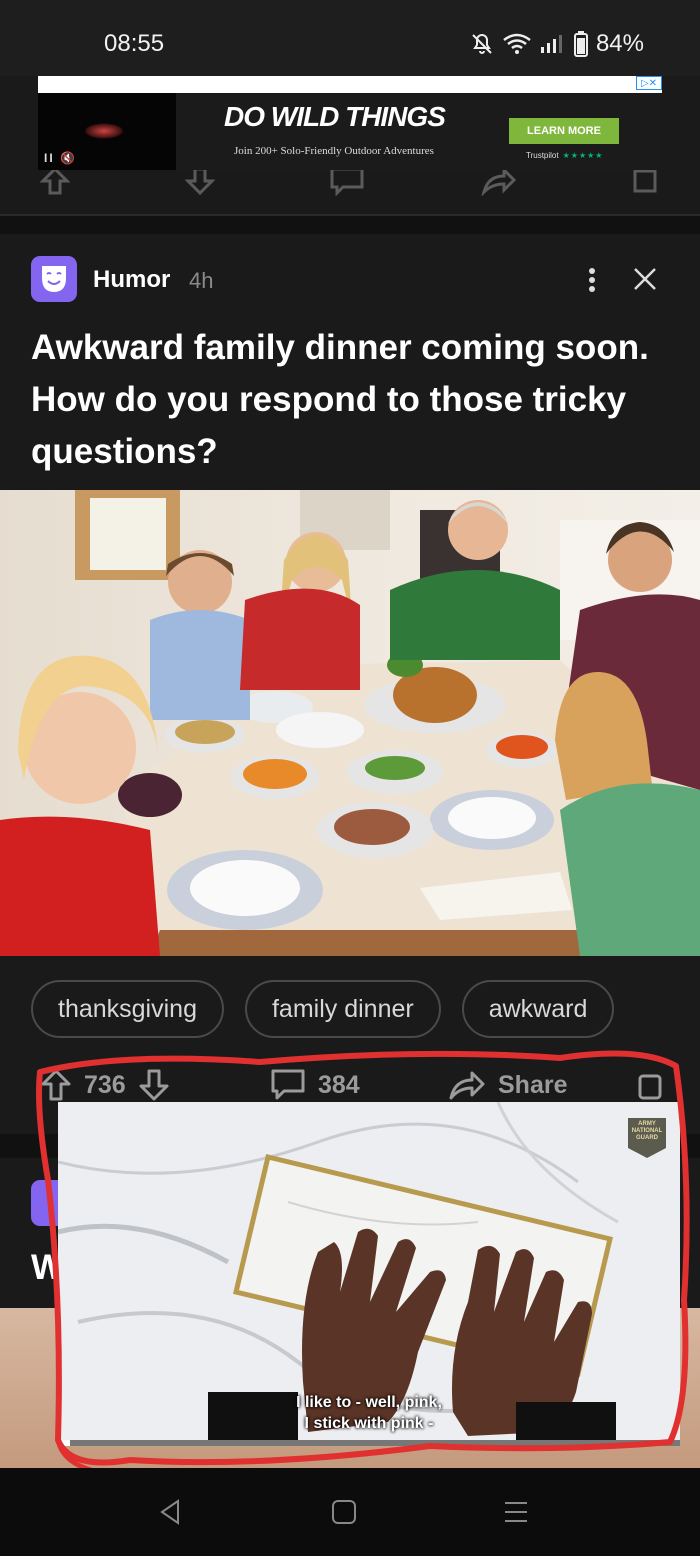 The width and height of the screenshot is (700, 1556). Describe the element at coordinates (647, 1124) in the screenshot. I see `badge-line: ARMY` at that location.